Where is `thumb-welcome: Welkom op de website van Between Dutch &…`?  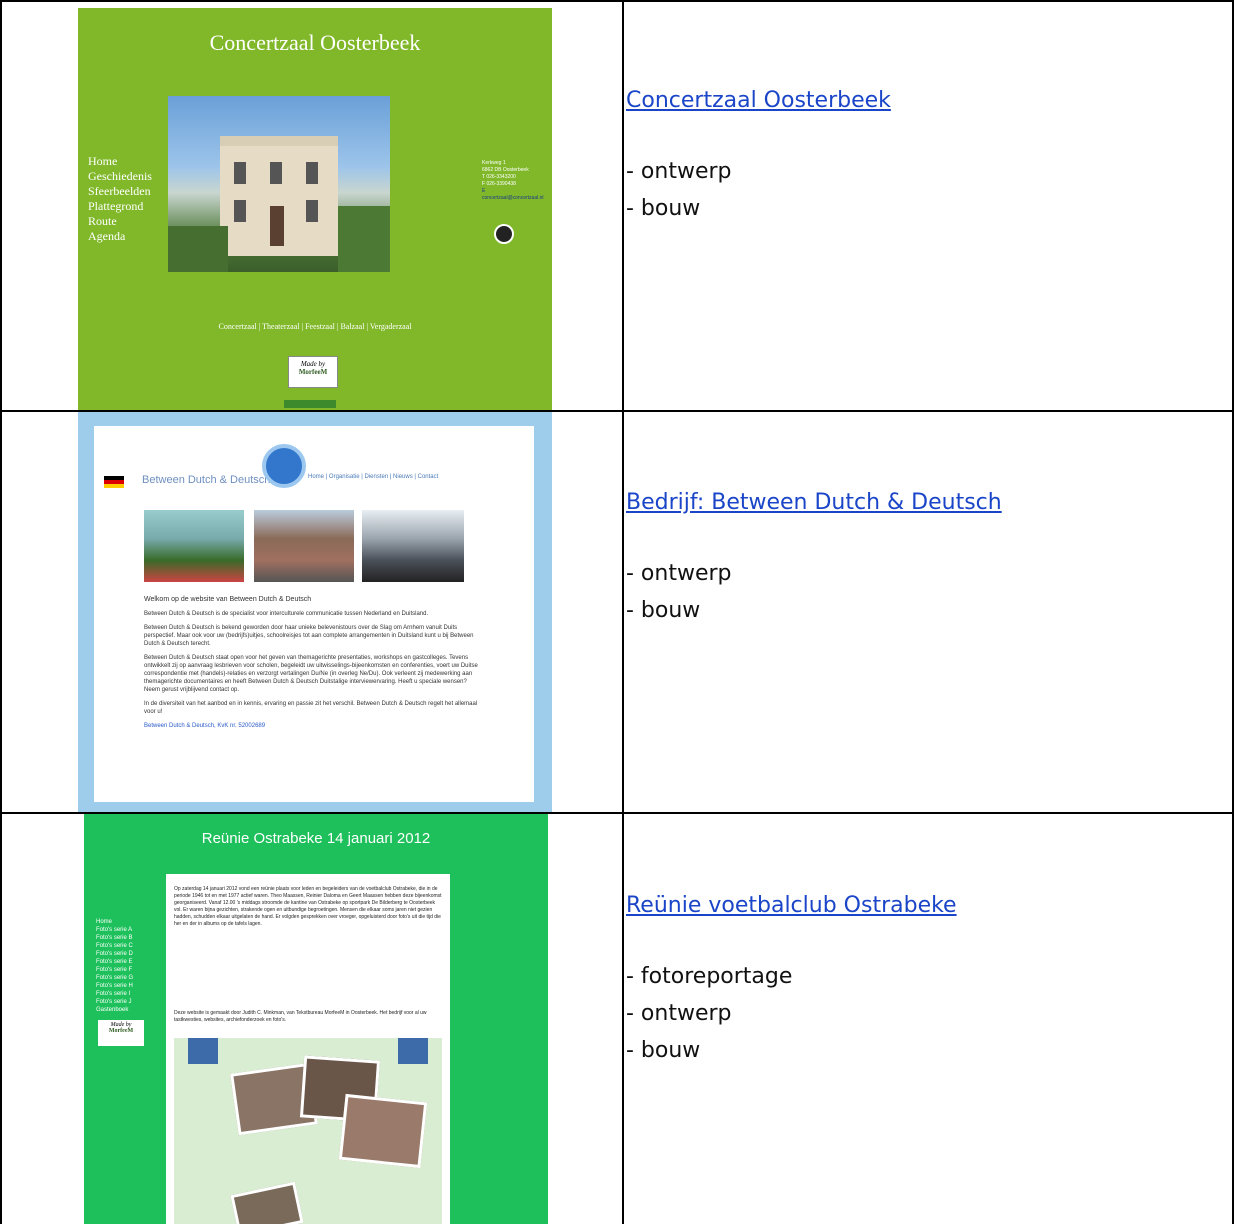
thumb-welcome: Welkom op de website van Between Dutch &… is located at coordinates (228, 599).